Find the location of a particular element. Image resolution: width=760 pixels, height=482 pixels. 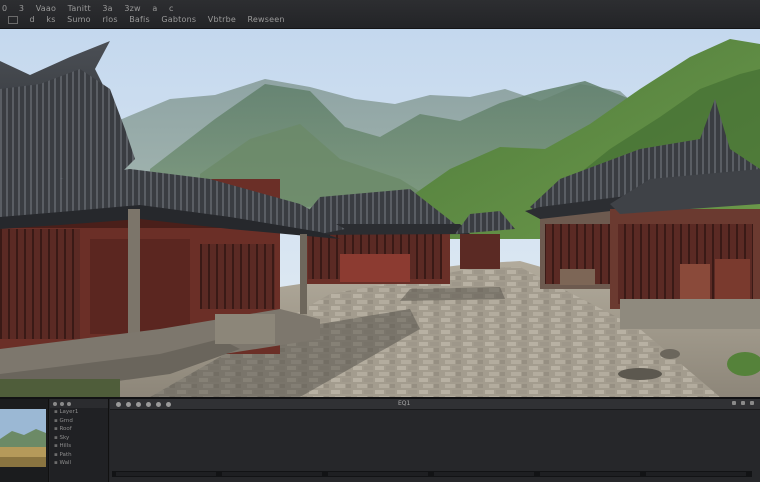

timeline-title: EQ1 is located at coordinates (404, 403).